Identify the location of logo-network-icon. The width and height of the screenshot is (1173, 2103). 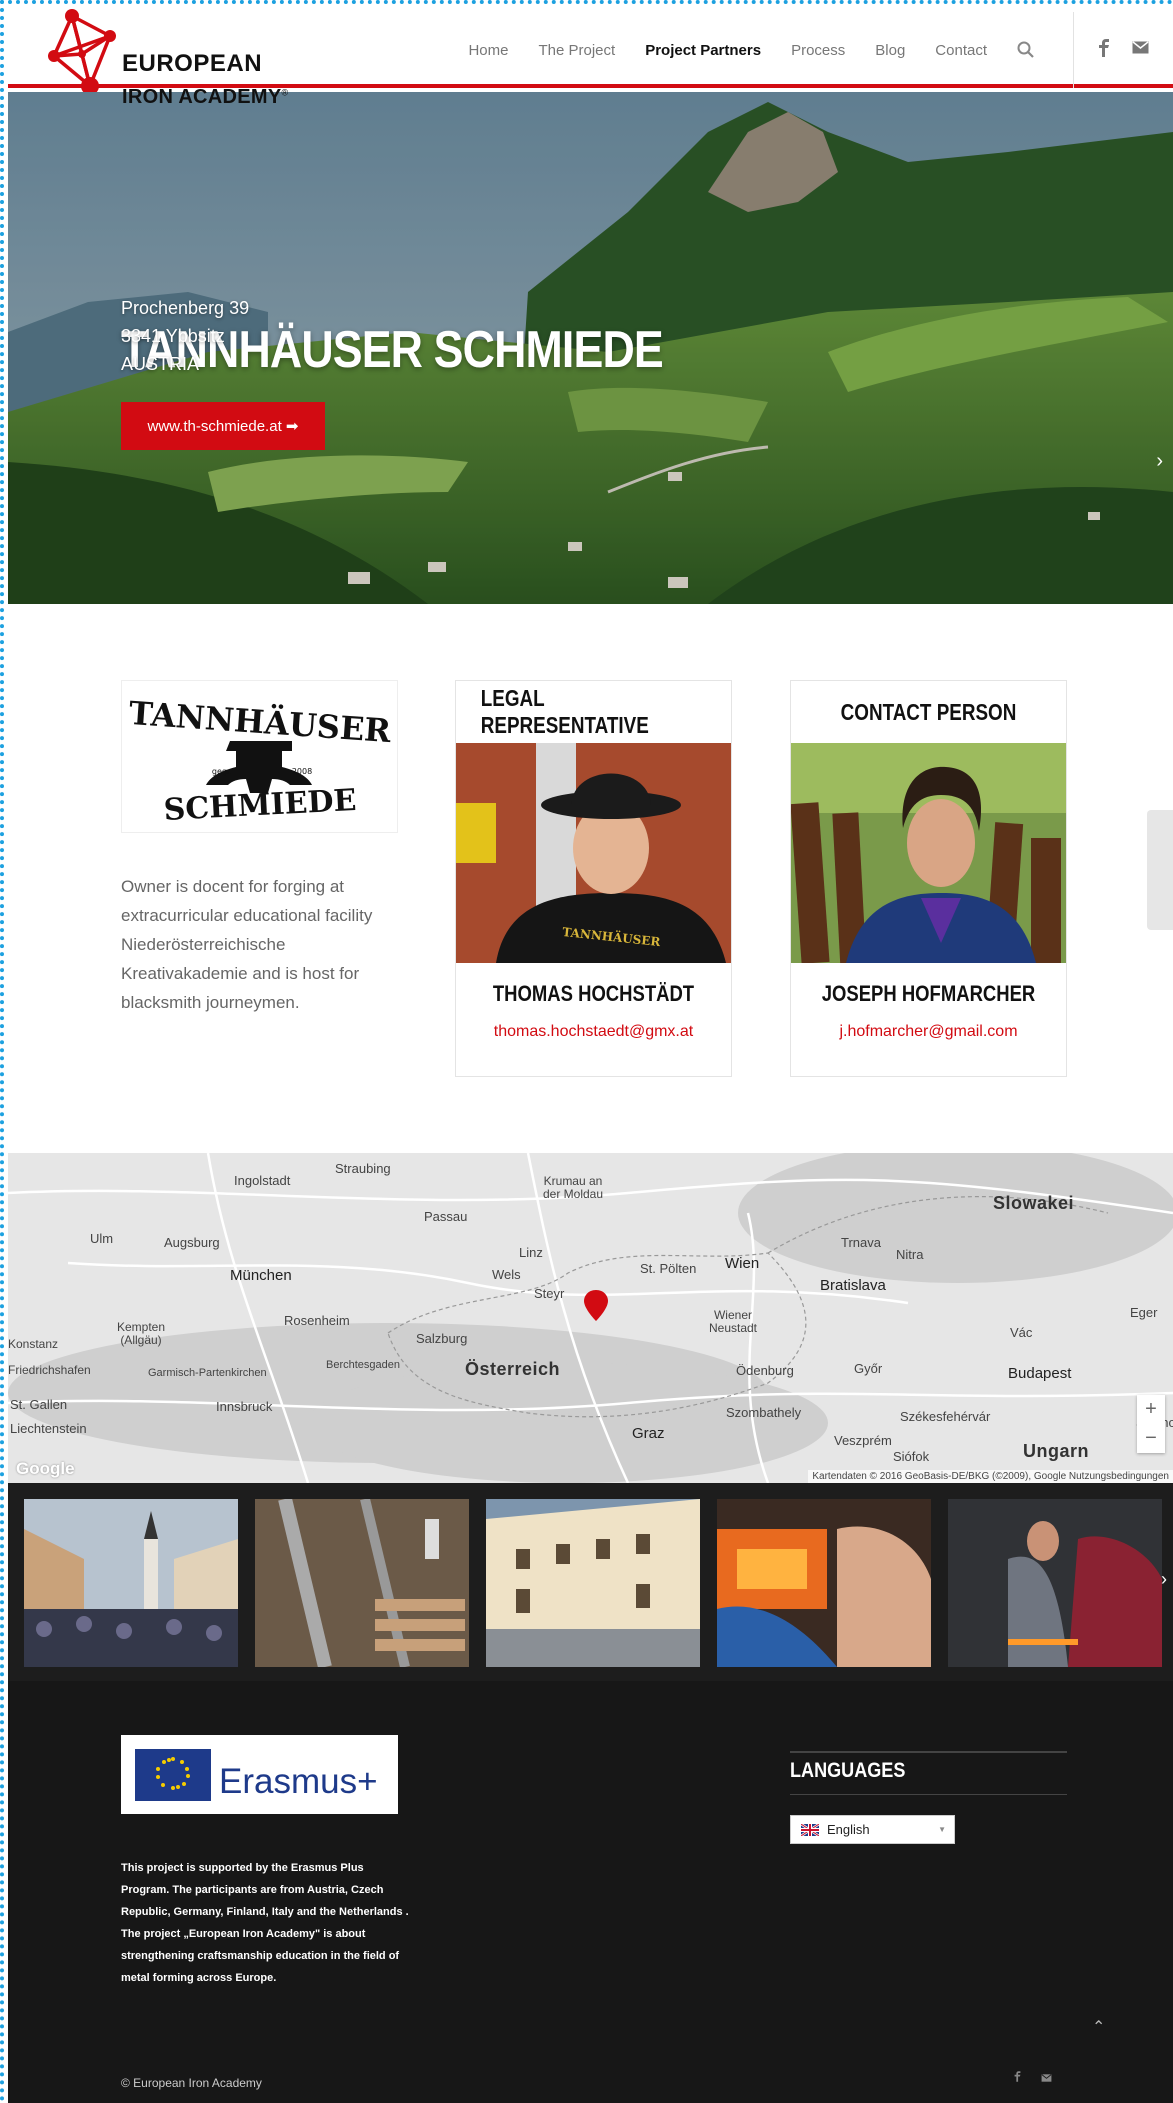
(82, 50).